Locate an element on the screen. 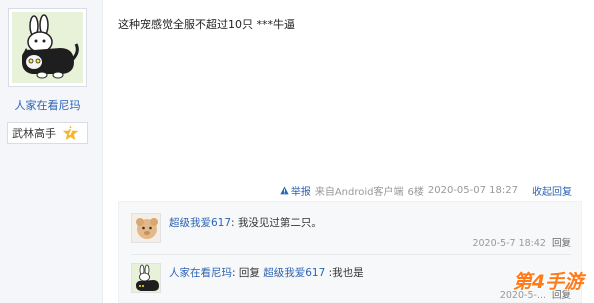 The height and width of the screenshot is (303, 594). rank-badge-box: 武林高手 7 is located at coordinates (47, 133).